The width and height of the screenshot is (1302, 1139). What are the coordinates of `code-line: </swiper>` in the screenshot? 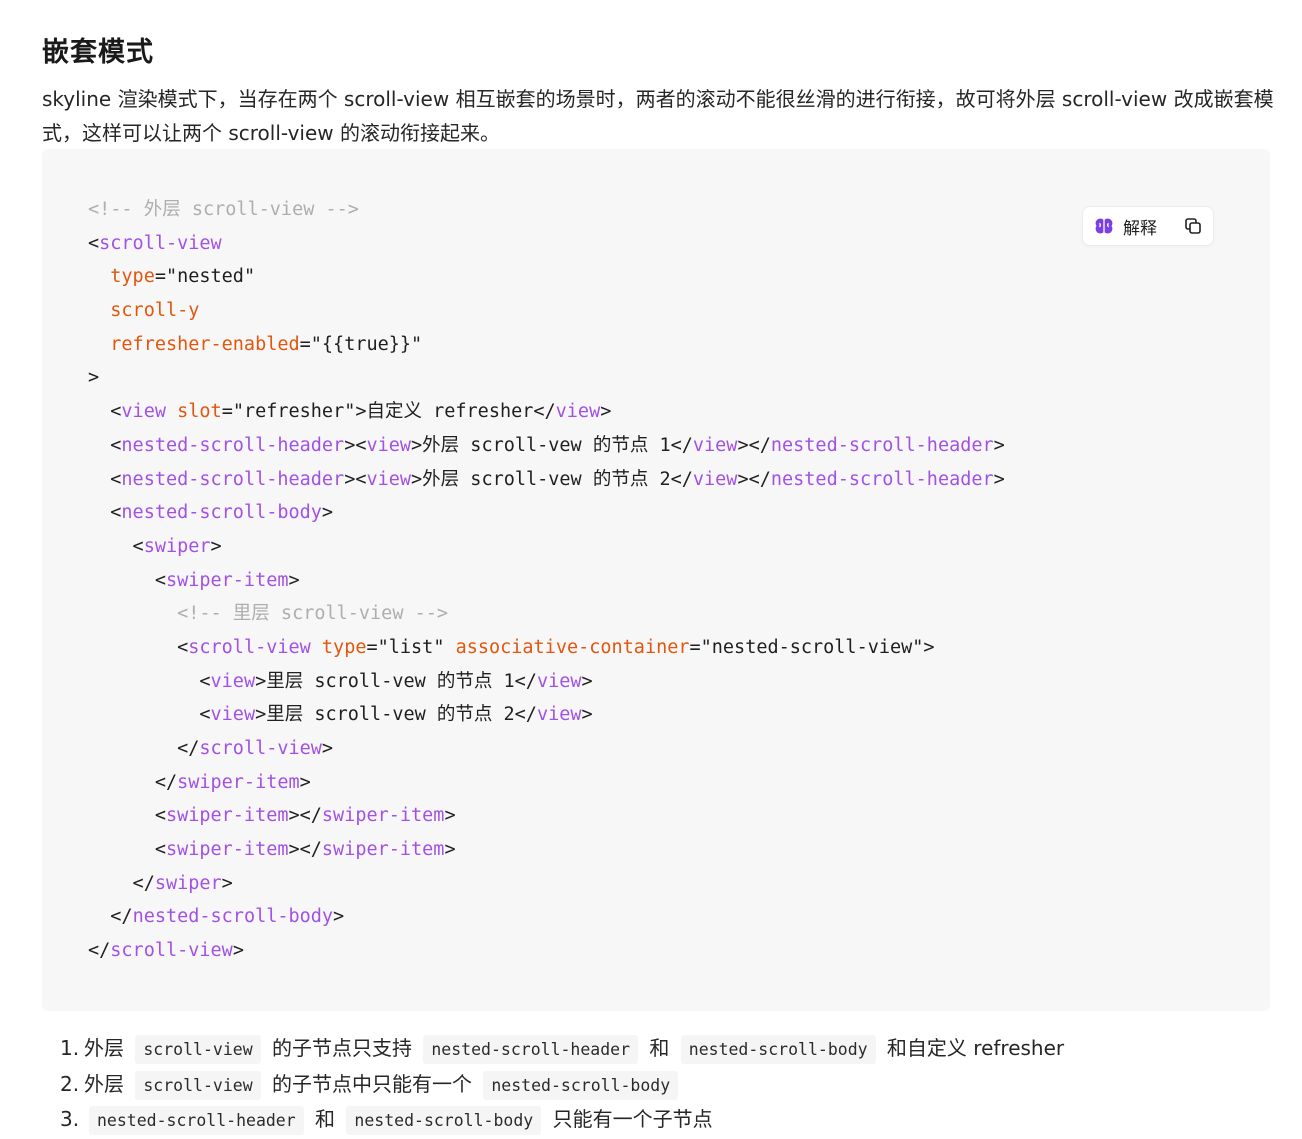 It's located at (546, 884).